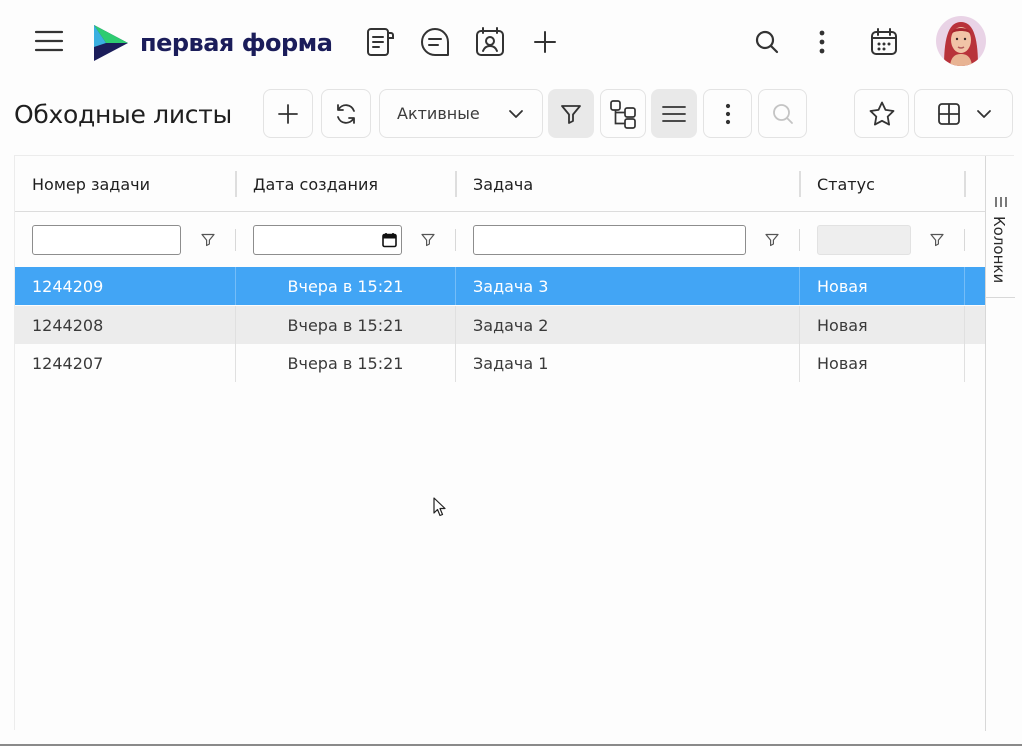  I want to click on favorite-button, so click(881, 113).